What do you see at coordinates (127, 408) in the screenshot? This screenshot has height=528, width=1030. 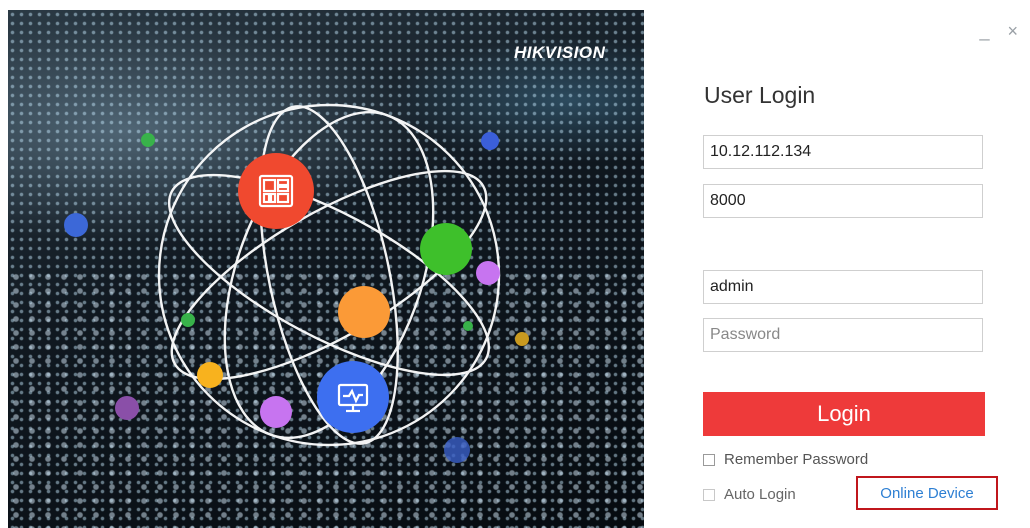 I see `decor-dot-purple` at bounding box center [127, 408].